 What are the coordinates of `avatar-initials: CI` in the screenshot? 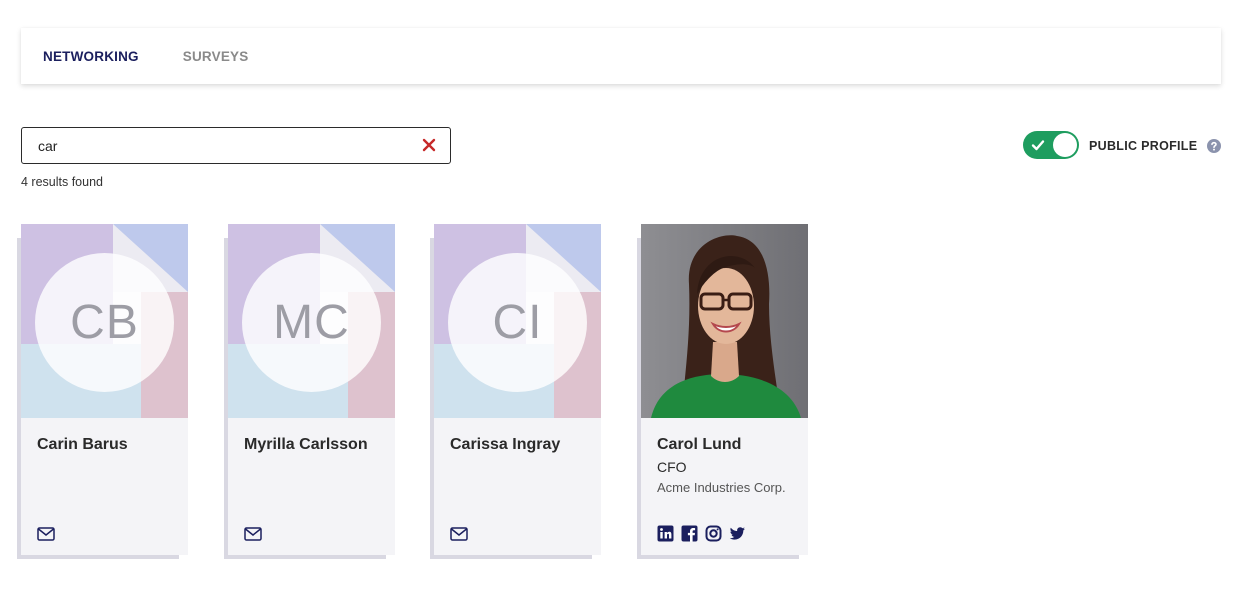 It's located at (517, 322).